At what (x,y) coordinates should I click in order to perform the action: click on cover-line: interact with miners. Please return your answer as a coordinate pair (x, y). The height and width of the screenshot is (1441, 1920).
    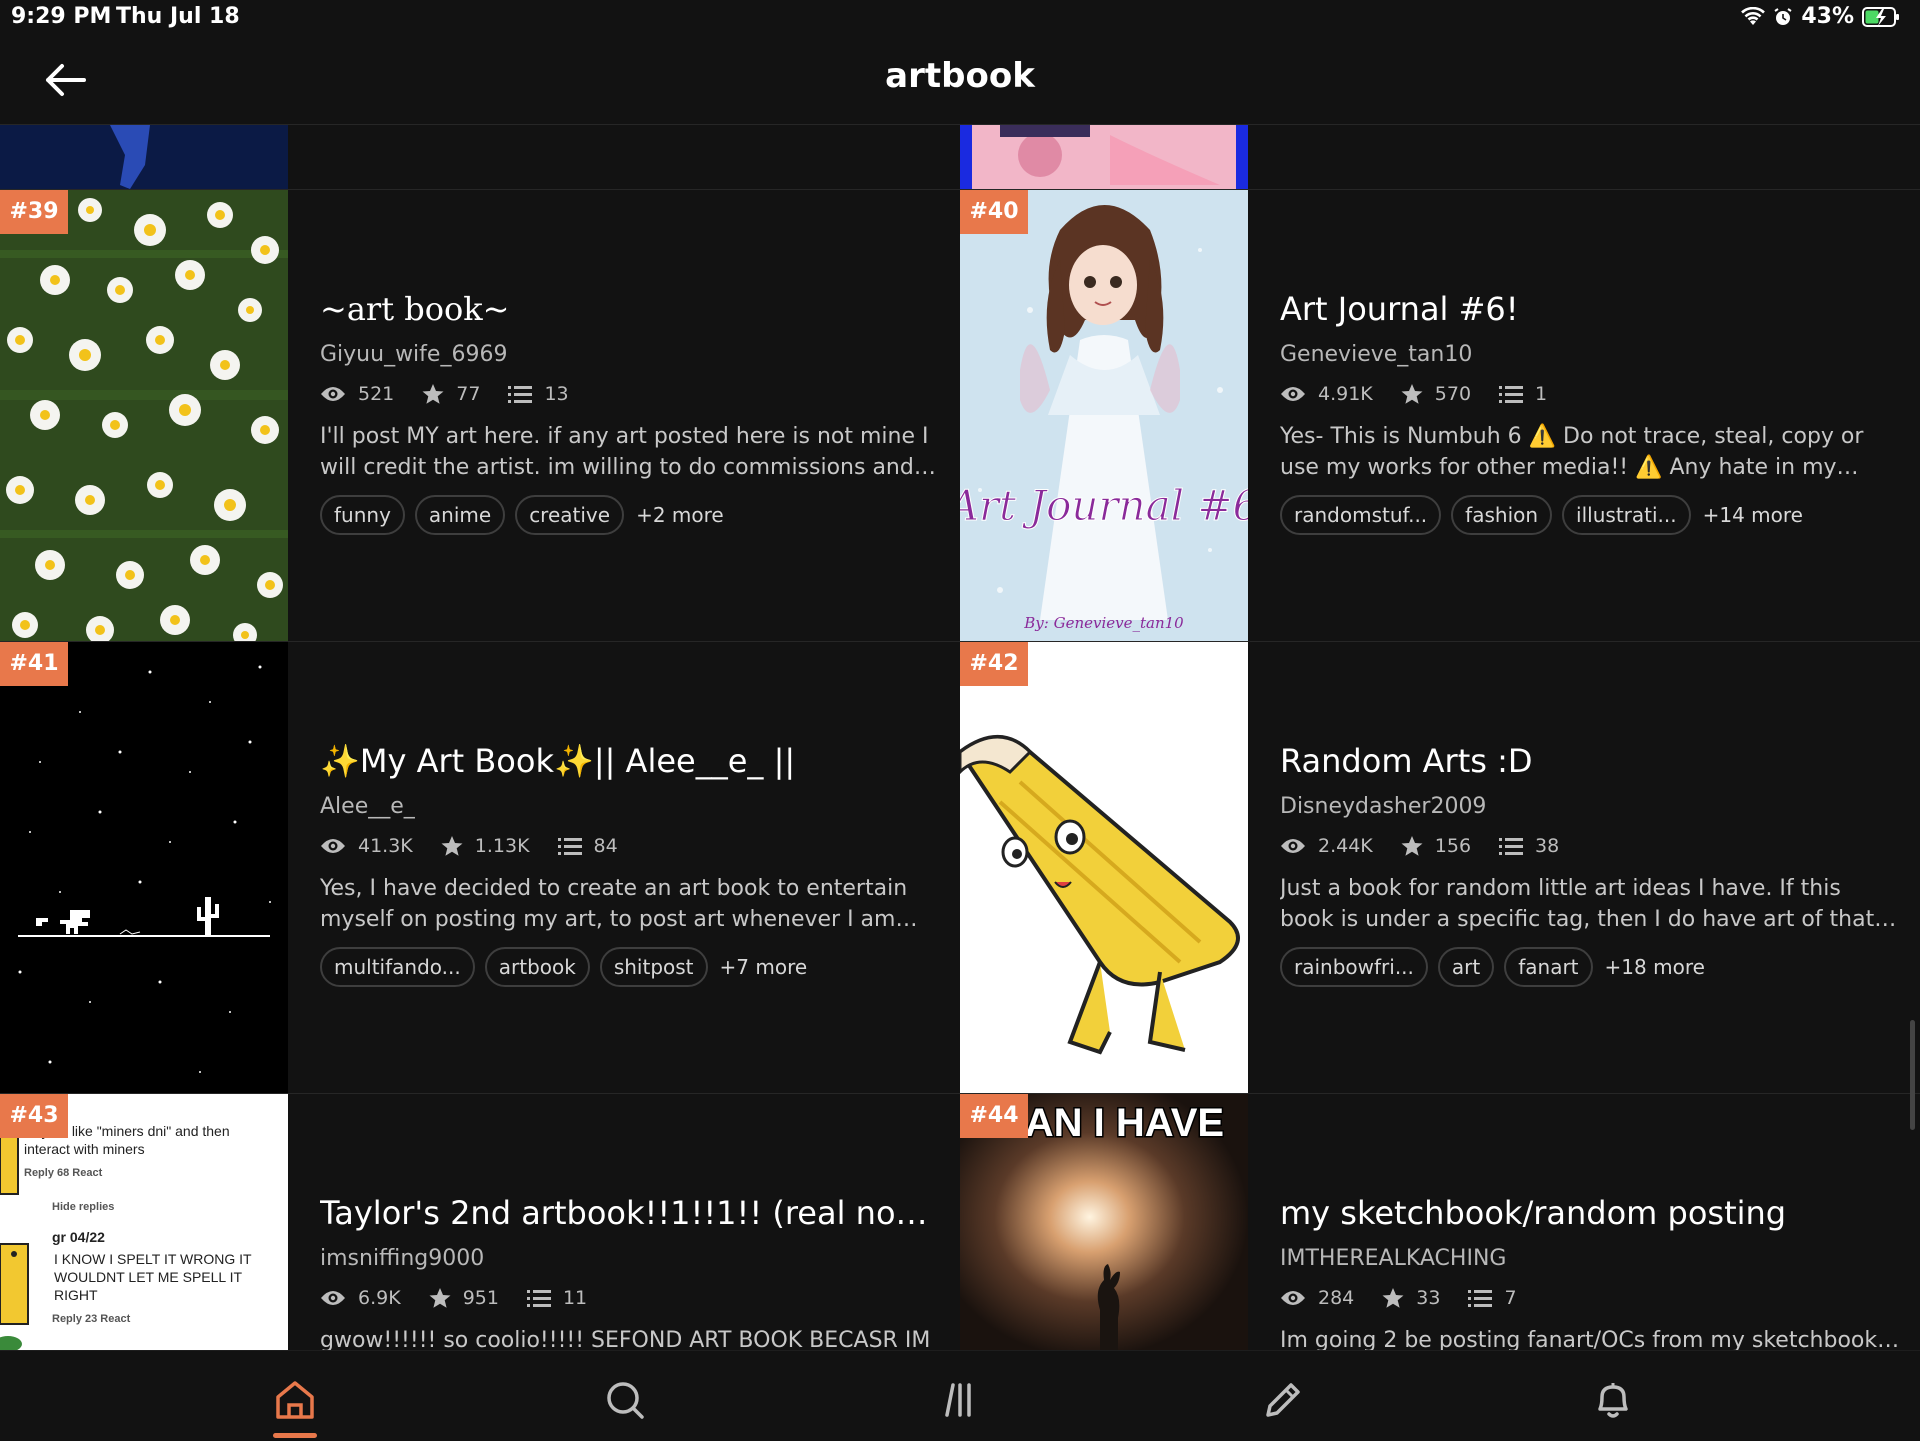
    Looking at the image, I should click on (84, 1149).